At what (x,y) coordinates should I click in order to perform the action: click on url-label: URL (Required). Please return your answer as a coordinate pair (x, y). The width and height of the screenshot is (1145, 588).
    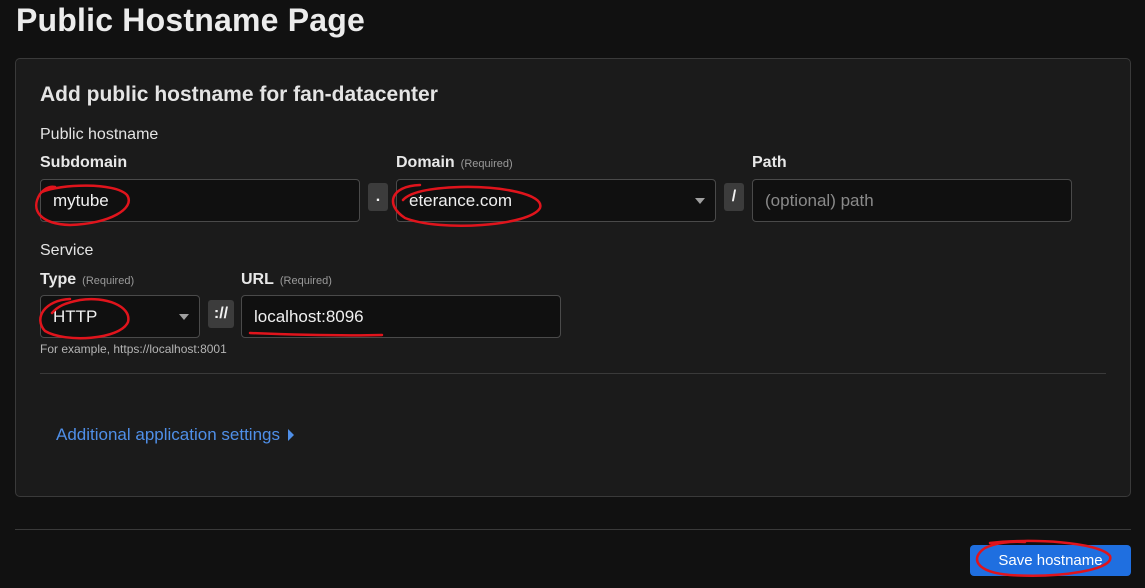
    Looking at the image, I should click on (286, 279).